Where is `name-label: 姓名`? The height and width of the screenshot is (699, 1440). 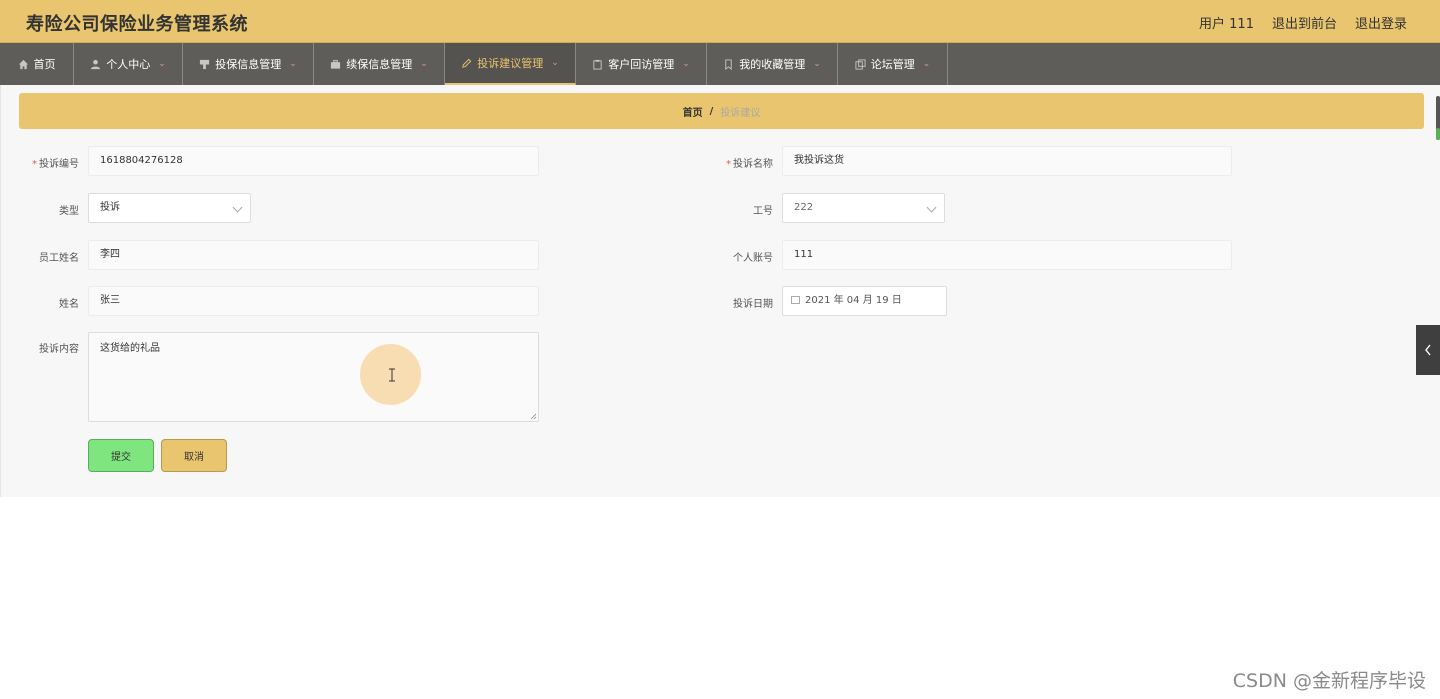
name-label: 姓名 is located at coordinates (69, 304).